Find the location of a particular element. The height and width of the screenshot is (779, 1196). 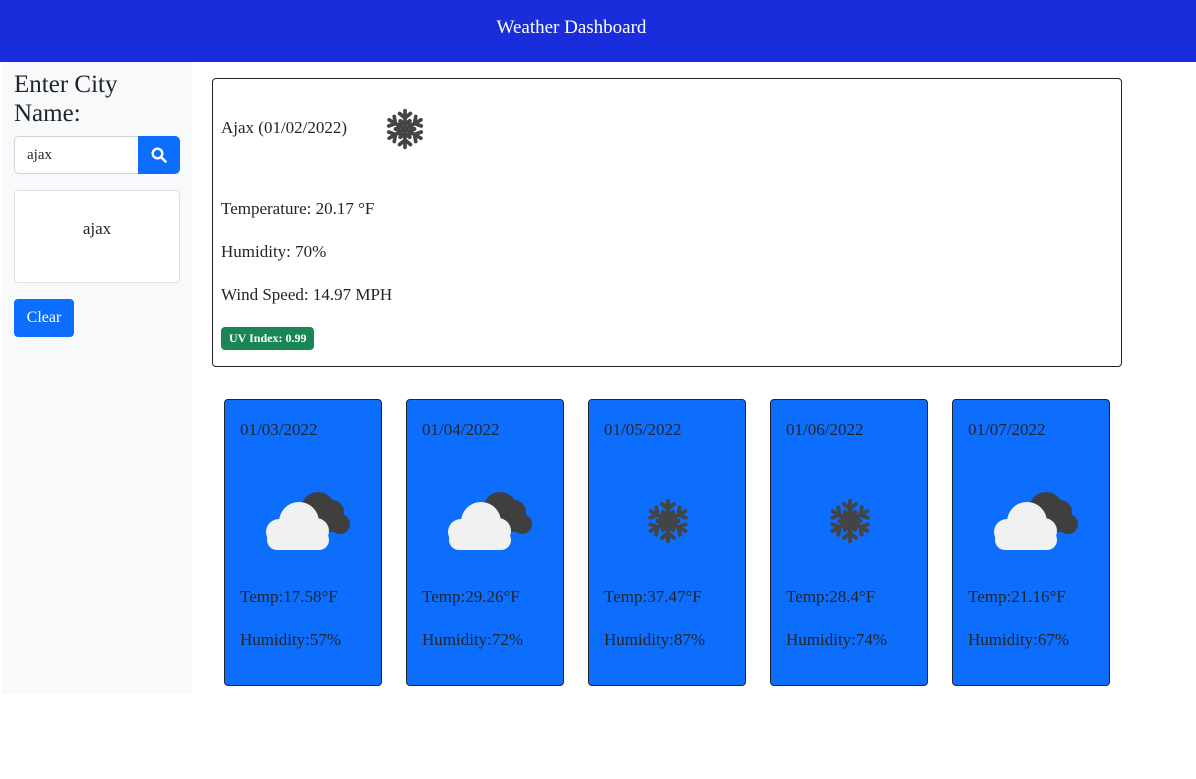

search-history: ajax is located at coordinates (97, 236).